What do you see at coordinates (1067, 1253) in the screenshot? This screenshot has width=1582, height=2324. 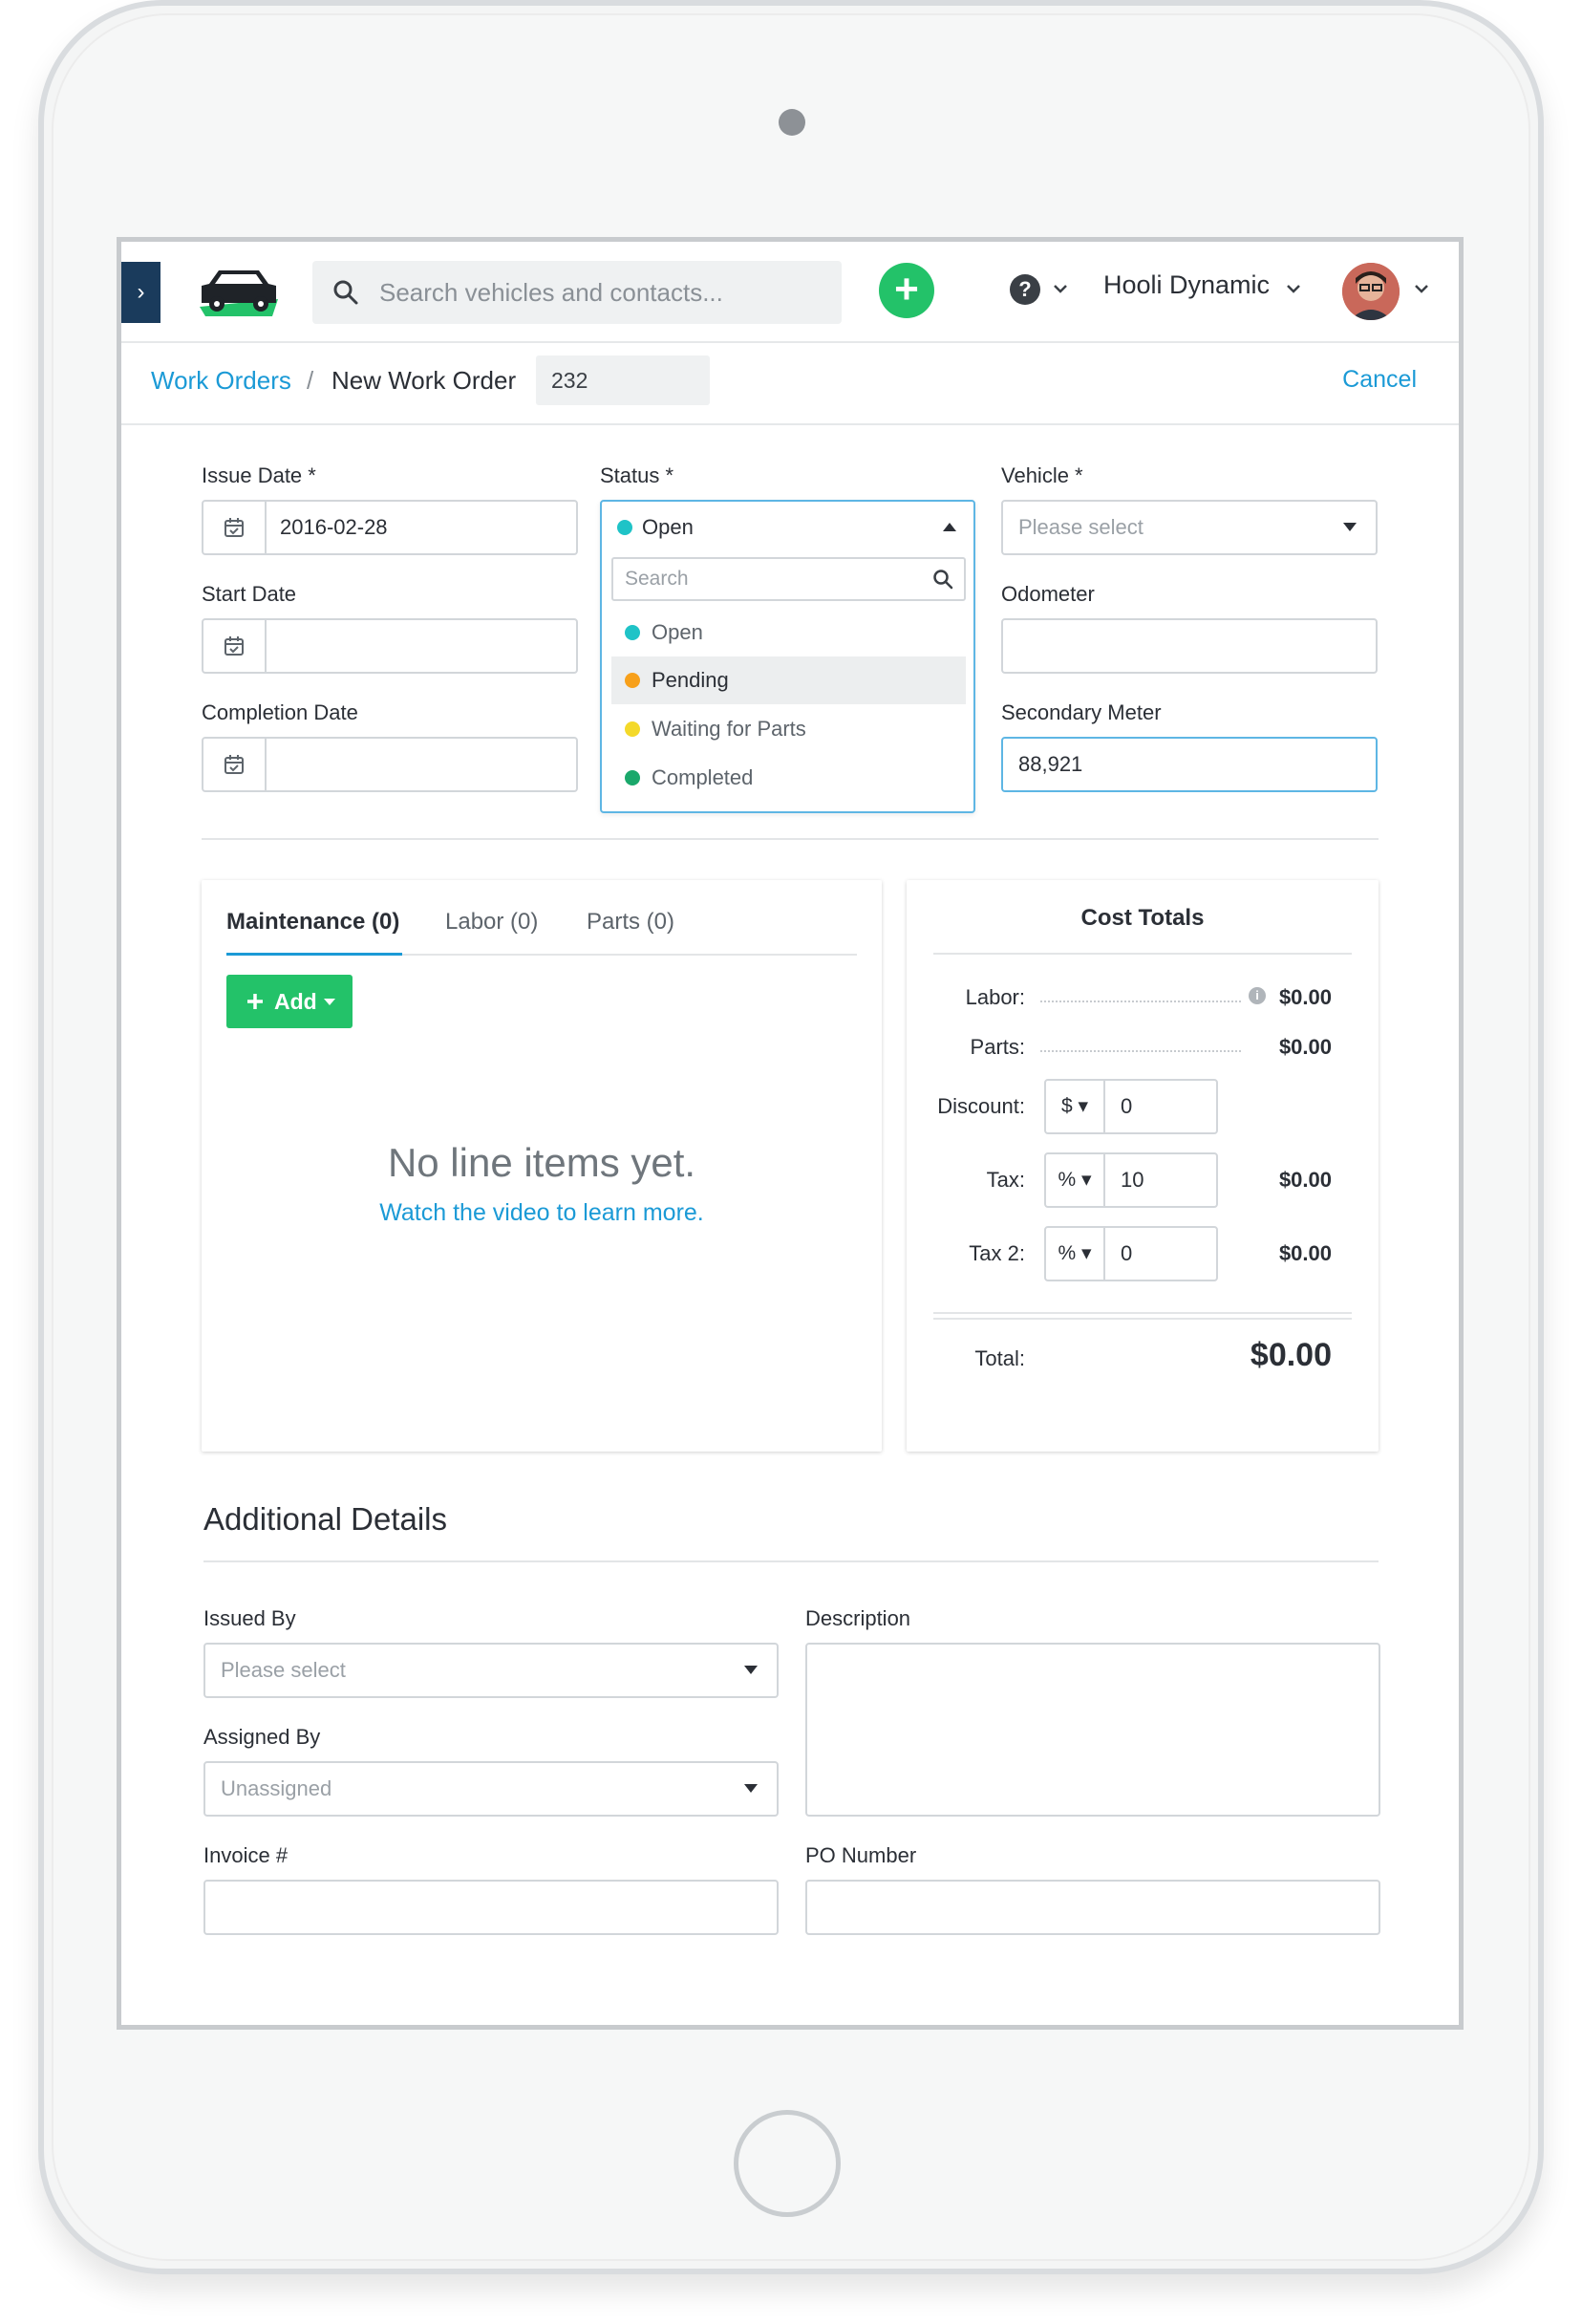 I see `tax2-unit-label: %` at bounding box center [1067, 1253].